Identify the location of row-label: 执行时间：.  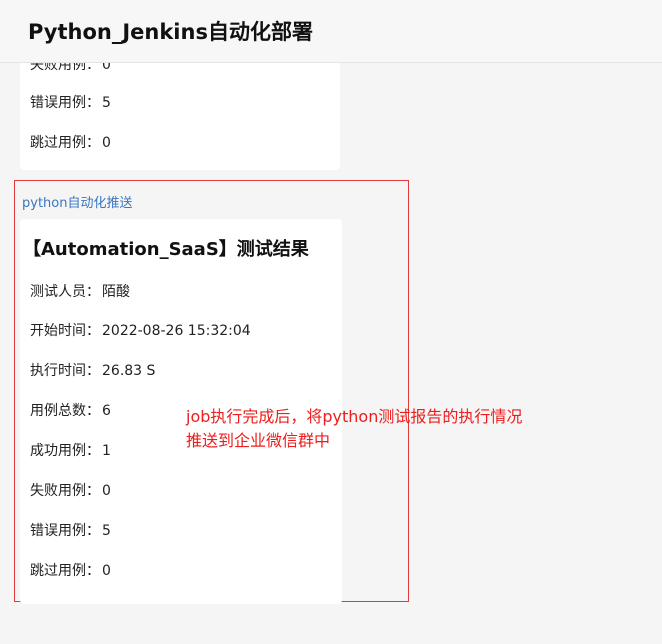
(65, 371).